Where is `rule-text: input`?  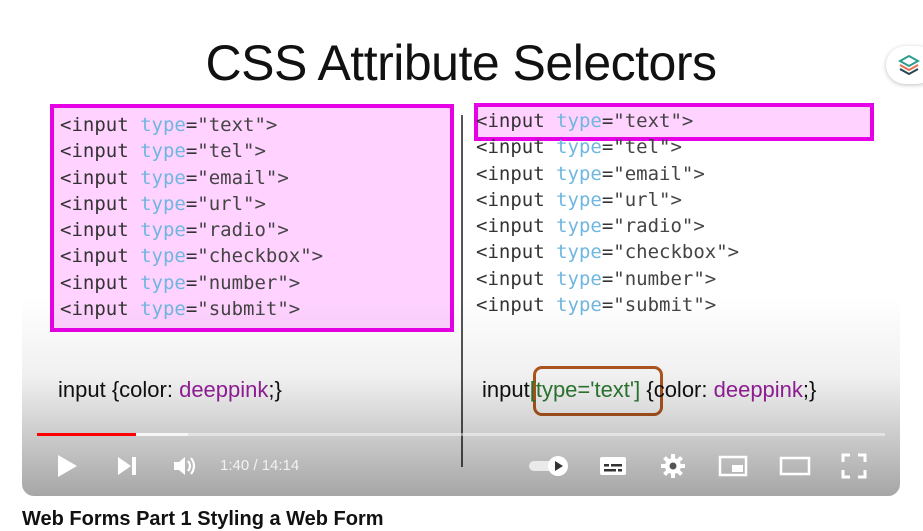
rule-text: input is located at coordinates (506, 389).